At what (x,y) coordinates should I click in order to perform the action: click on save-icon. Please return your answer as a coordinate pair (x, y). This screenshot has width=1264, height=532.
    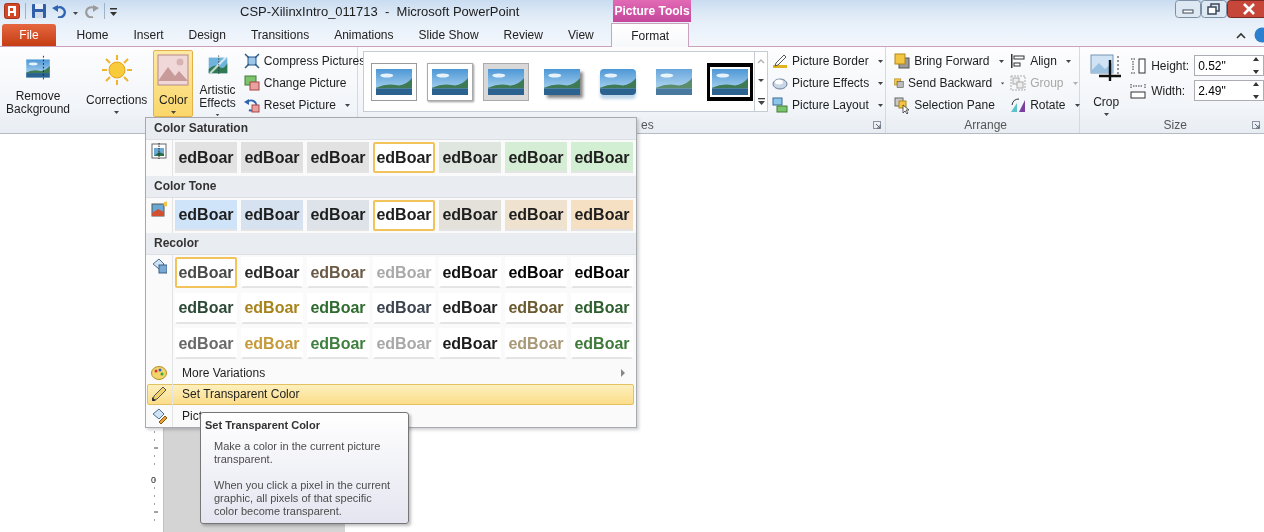
    Looking at the image, I should click on (39, 11).